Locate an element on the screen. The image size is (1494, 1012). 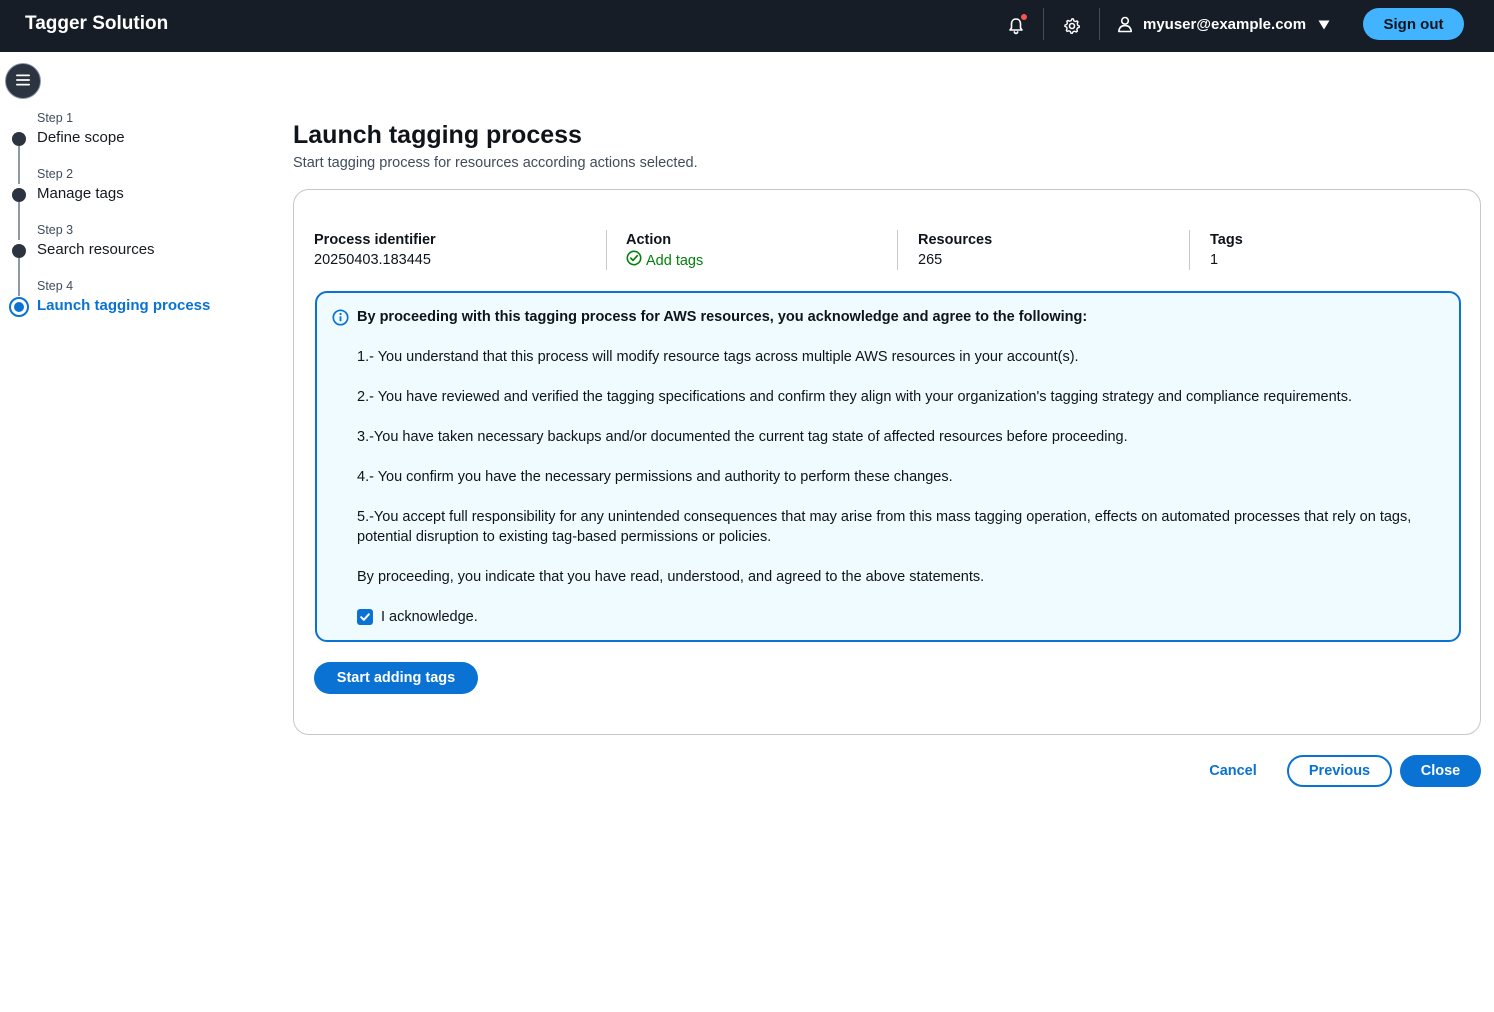
step-title: Search resources is located at coordinates (96, 250).